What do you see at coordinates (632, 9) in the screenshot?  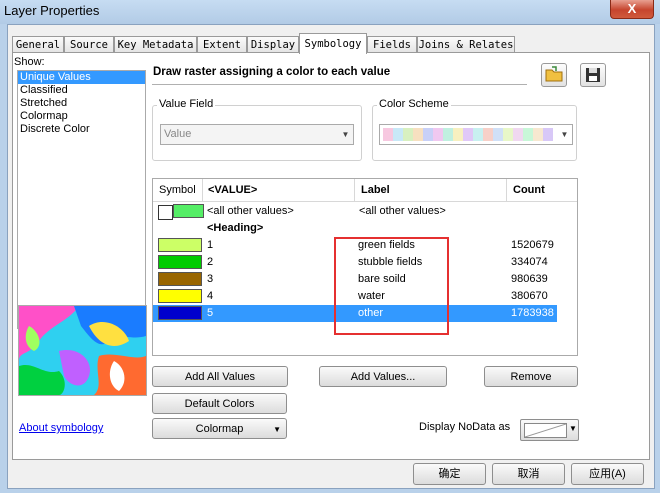 I see `close-button: X` at bounding box center [632, 9].